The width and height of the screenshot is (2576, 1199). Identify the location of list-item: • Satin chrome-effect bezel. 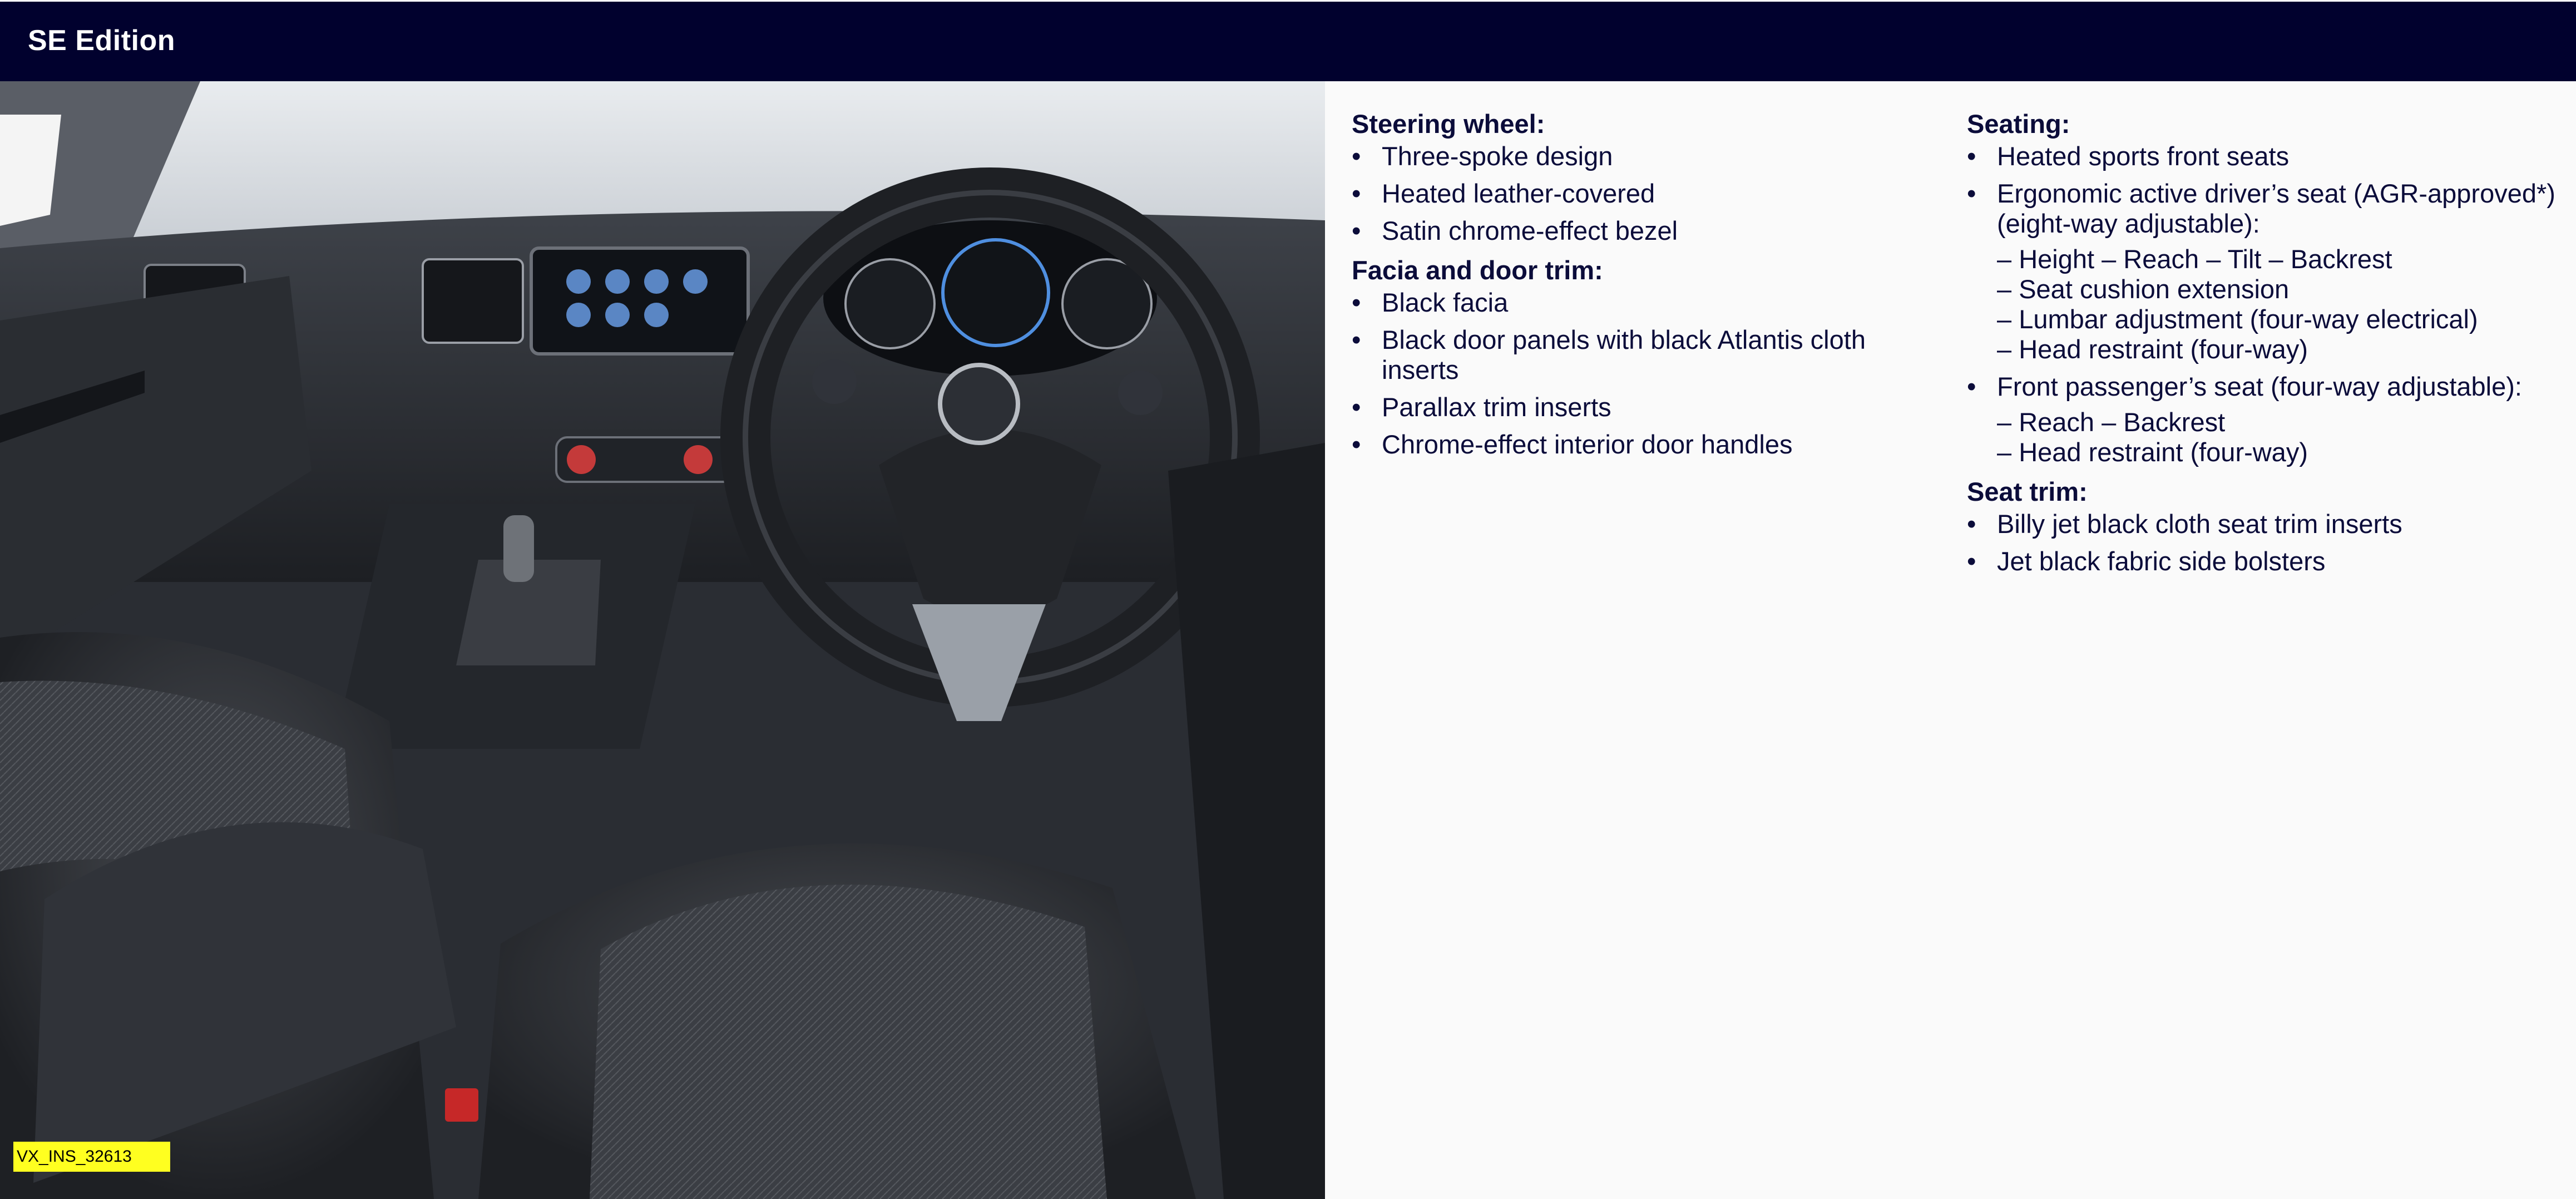
(1515, 230).